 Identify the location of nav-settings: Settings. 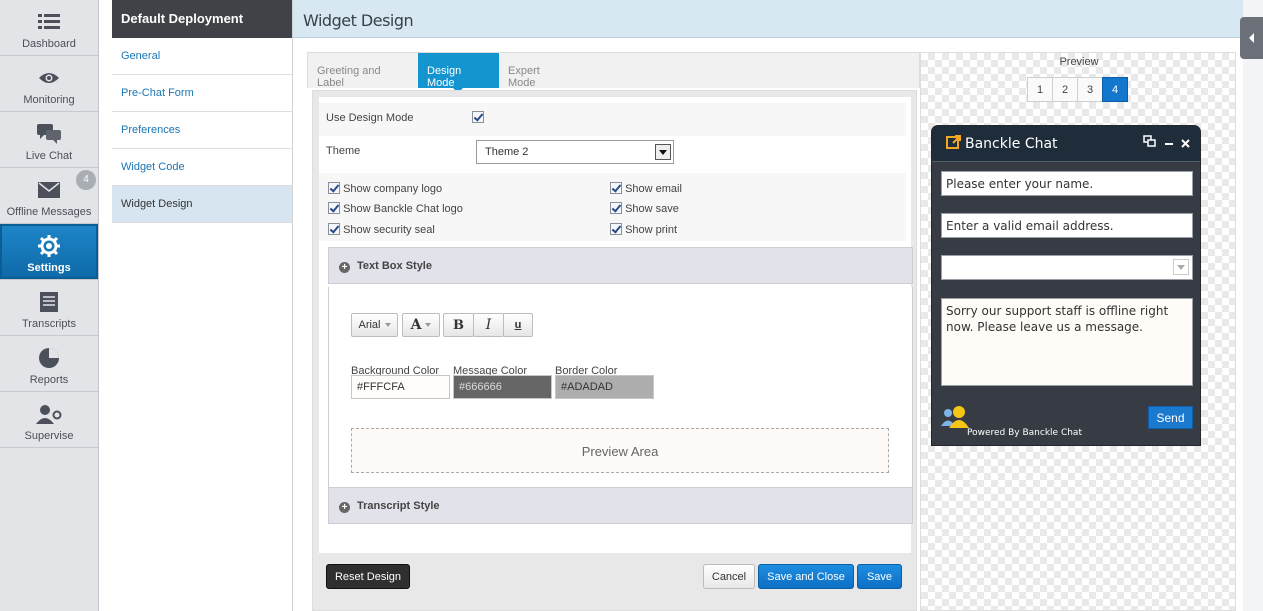
(49, 252).